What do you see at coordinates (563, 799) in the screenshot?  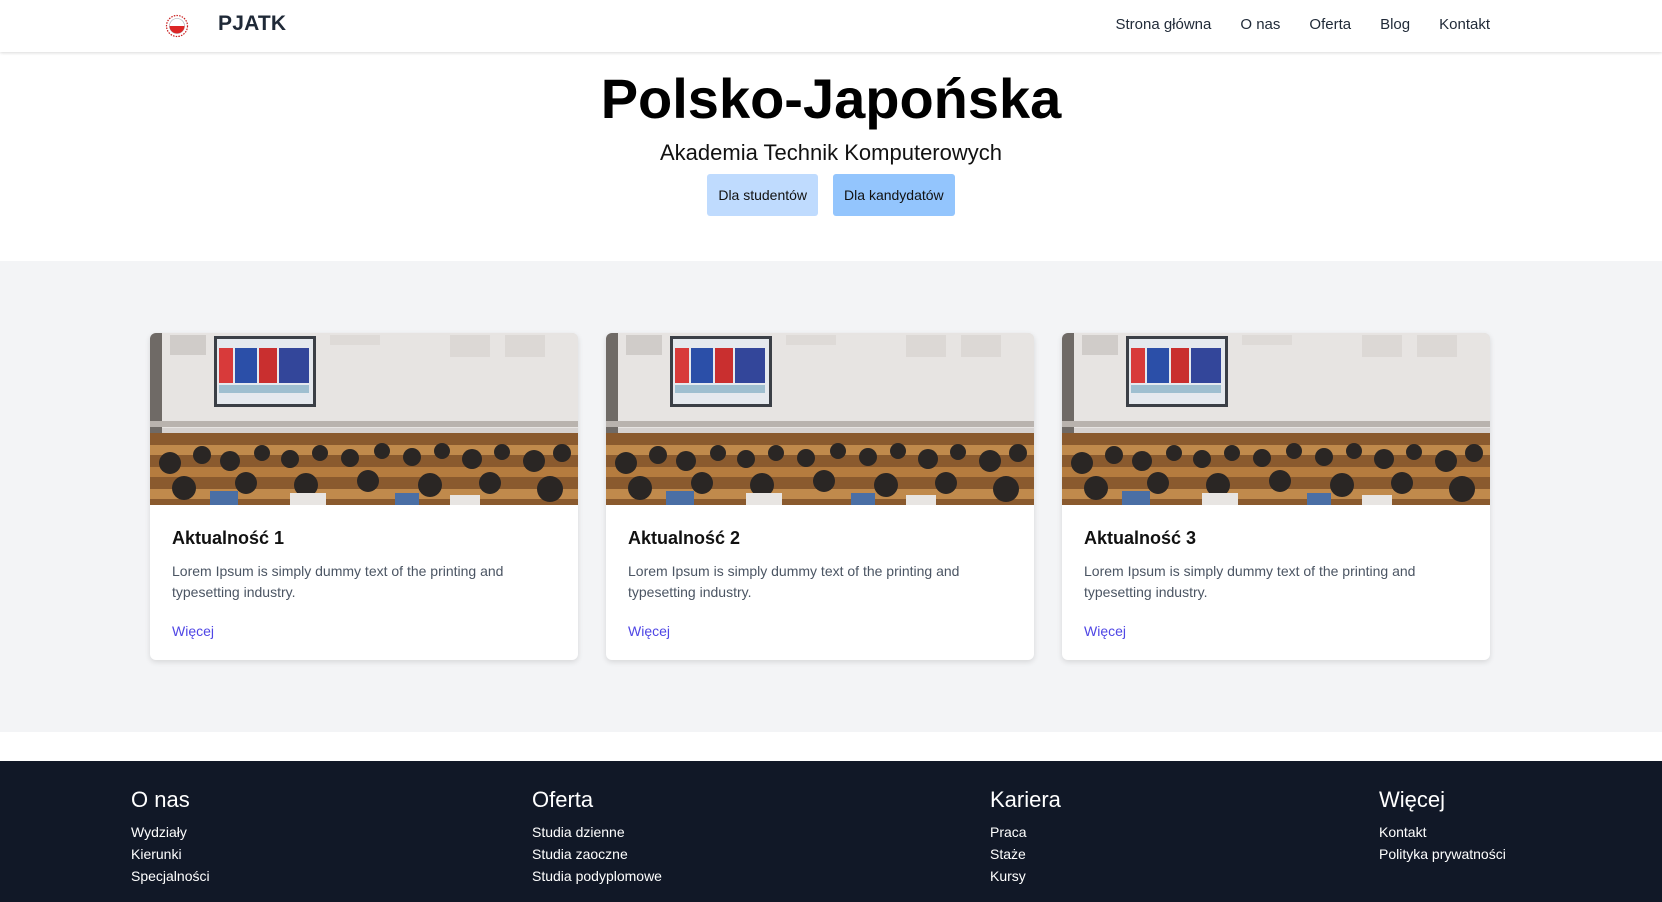 I see `footer-column-title: Oferta` at bounding box center [563, 799].